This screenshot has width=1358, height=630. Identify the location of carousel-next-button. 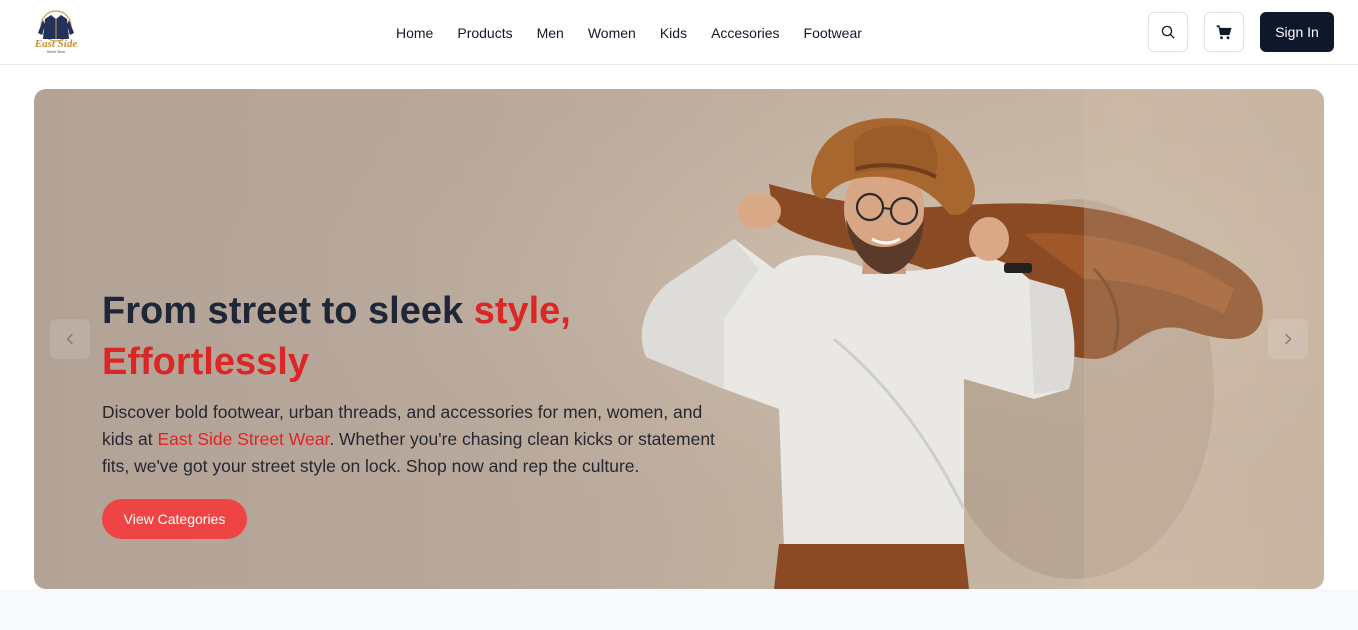
(1288, 339).